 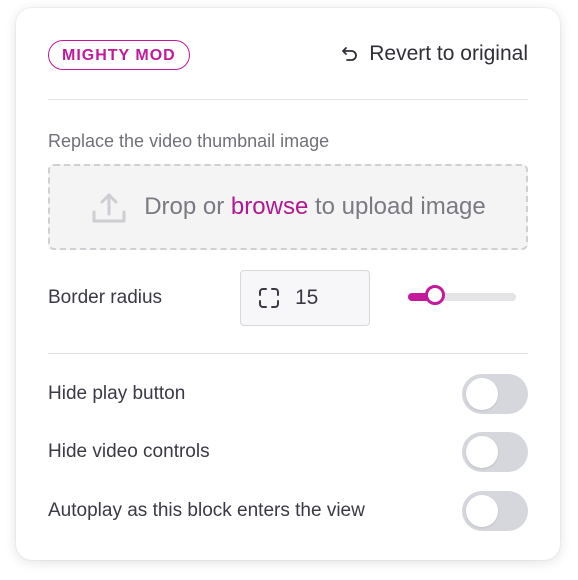 I want to click on upload-icon, so click(x=109, y=208).